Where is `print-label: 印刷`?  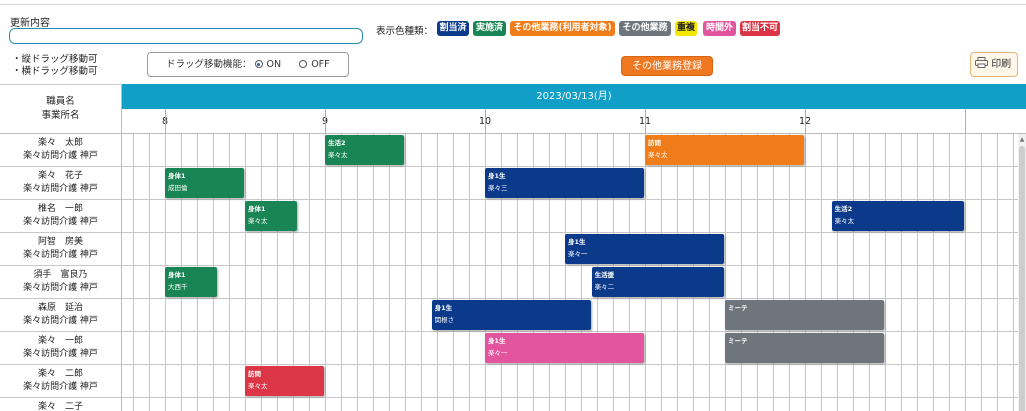 print-label: 印刷 is located at coordinates (1001, 64).